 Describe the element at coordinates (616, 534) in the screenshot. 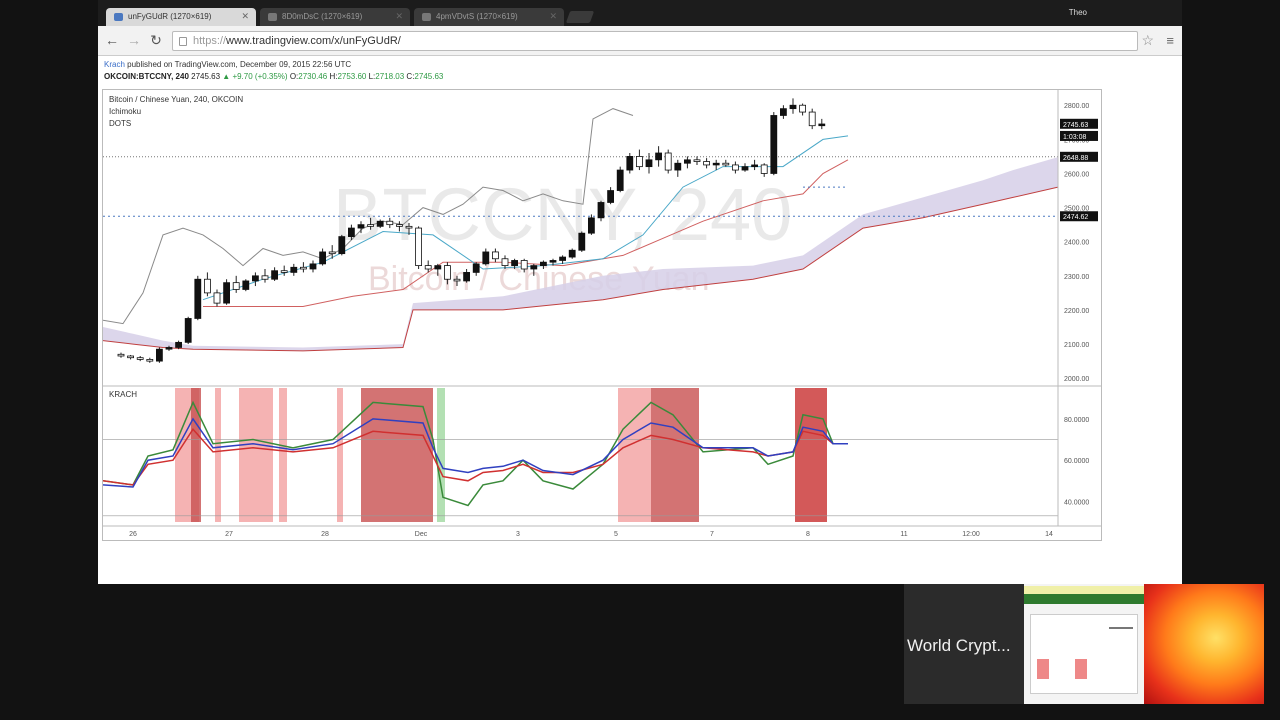

I see `time-tick-label: 5` at that location.